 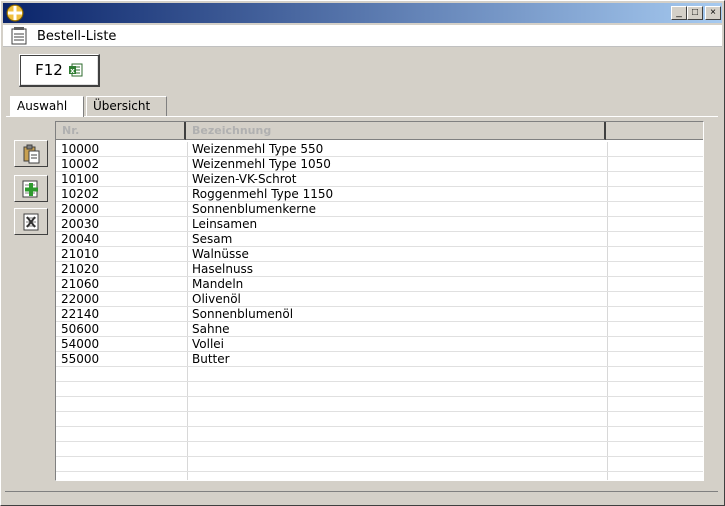 I want to click on column-header-nr: Nr., so click(x=121, y=131).